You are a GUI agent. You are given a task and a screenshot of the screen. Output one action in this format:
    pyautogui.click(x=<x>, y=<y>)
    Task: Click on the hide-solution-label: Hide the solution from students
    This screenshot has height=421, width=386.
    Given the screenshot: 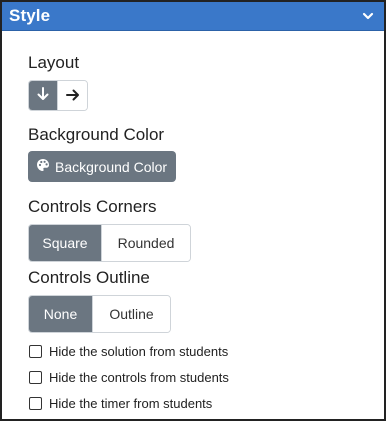 What is the action you would take?
    pyautogui.click(x=139, y=351)
    